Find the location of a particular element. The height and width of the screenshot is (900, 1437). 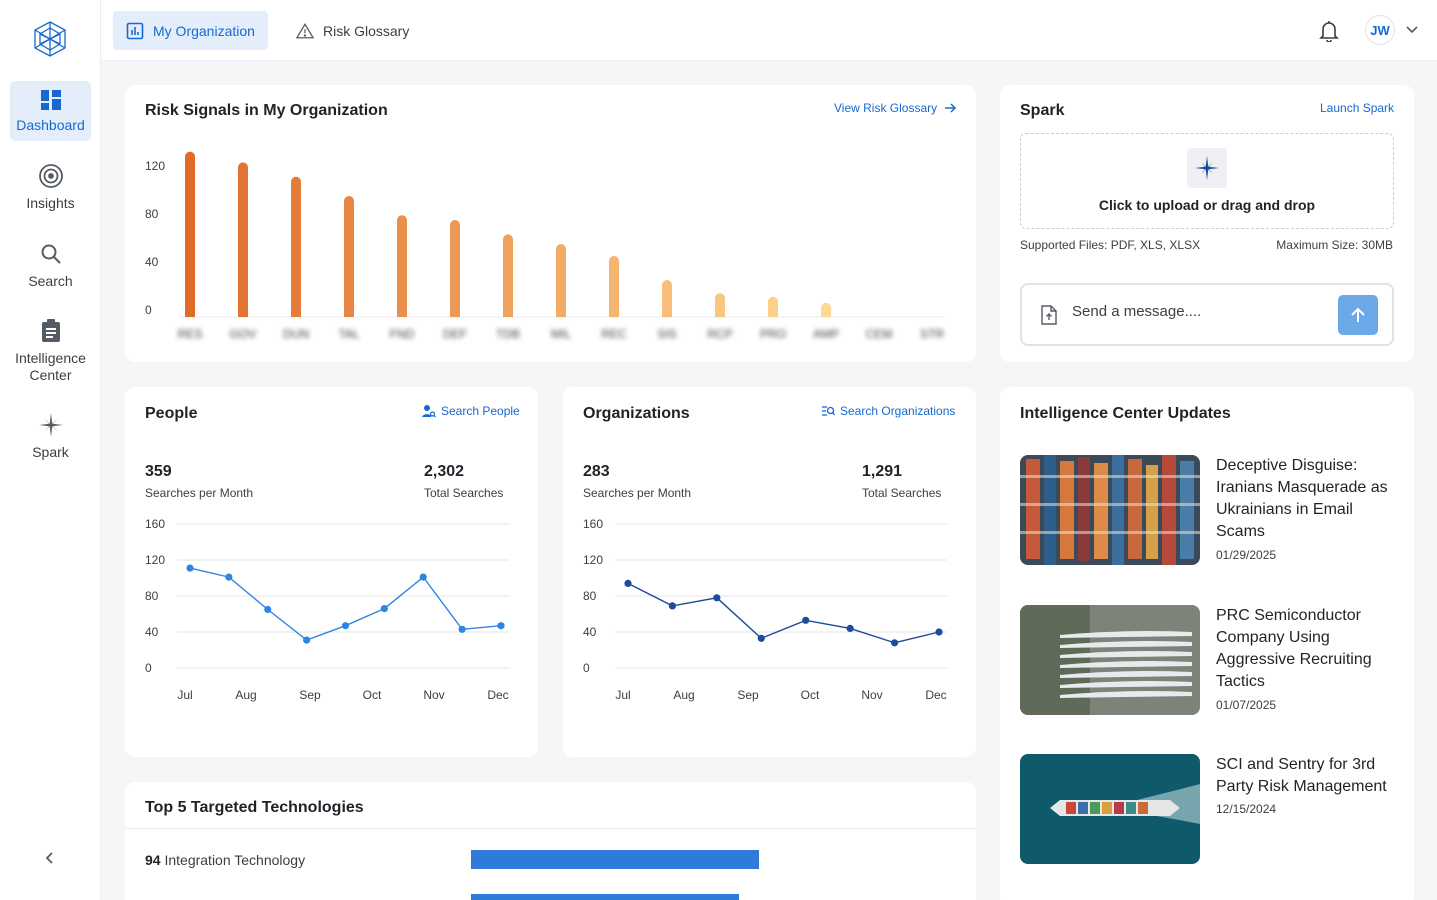

send-button is located at coordinates (1358, 315).